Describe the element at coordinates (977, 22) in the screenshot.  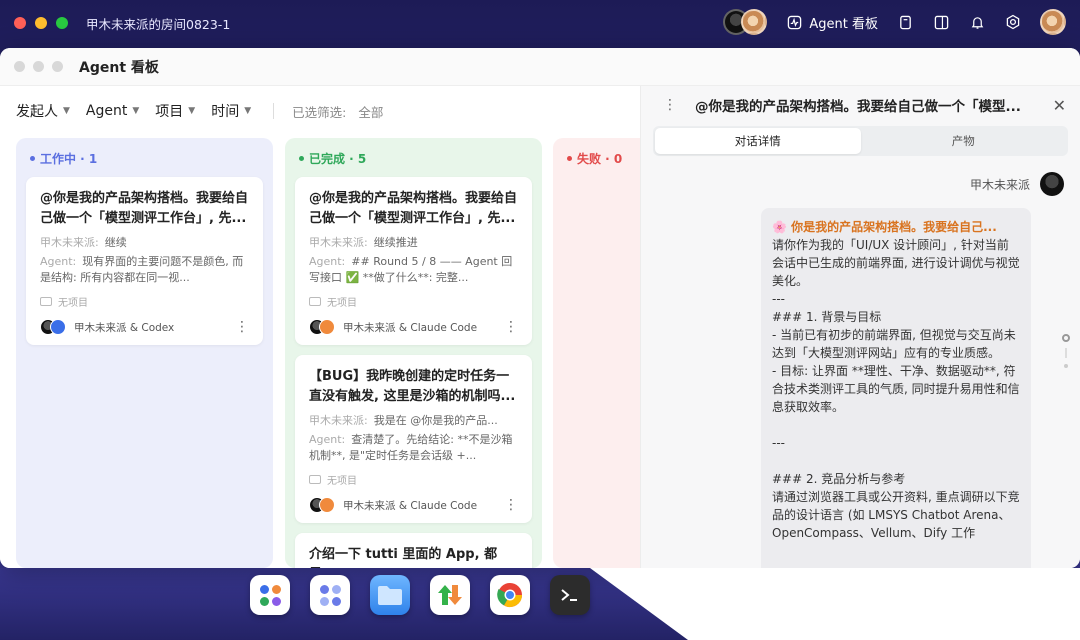
I see `bell-icon` at that location.